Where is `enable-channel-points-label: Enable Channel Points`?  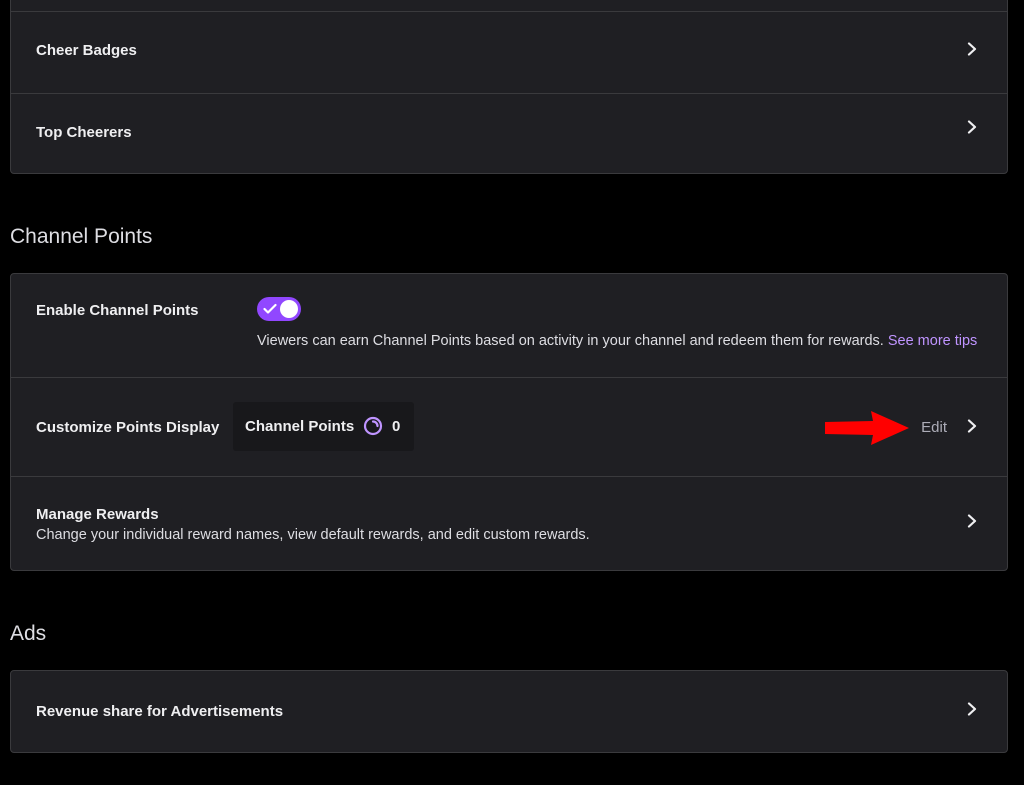
enable-channel-points-label: Enable Channel Points is located at coordinates (117, 310).